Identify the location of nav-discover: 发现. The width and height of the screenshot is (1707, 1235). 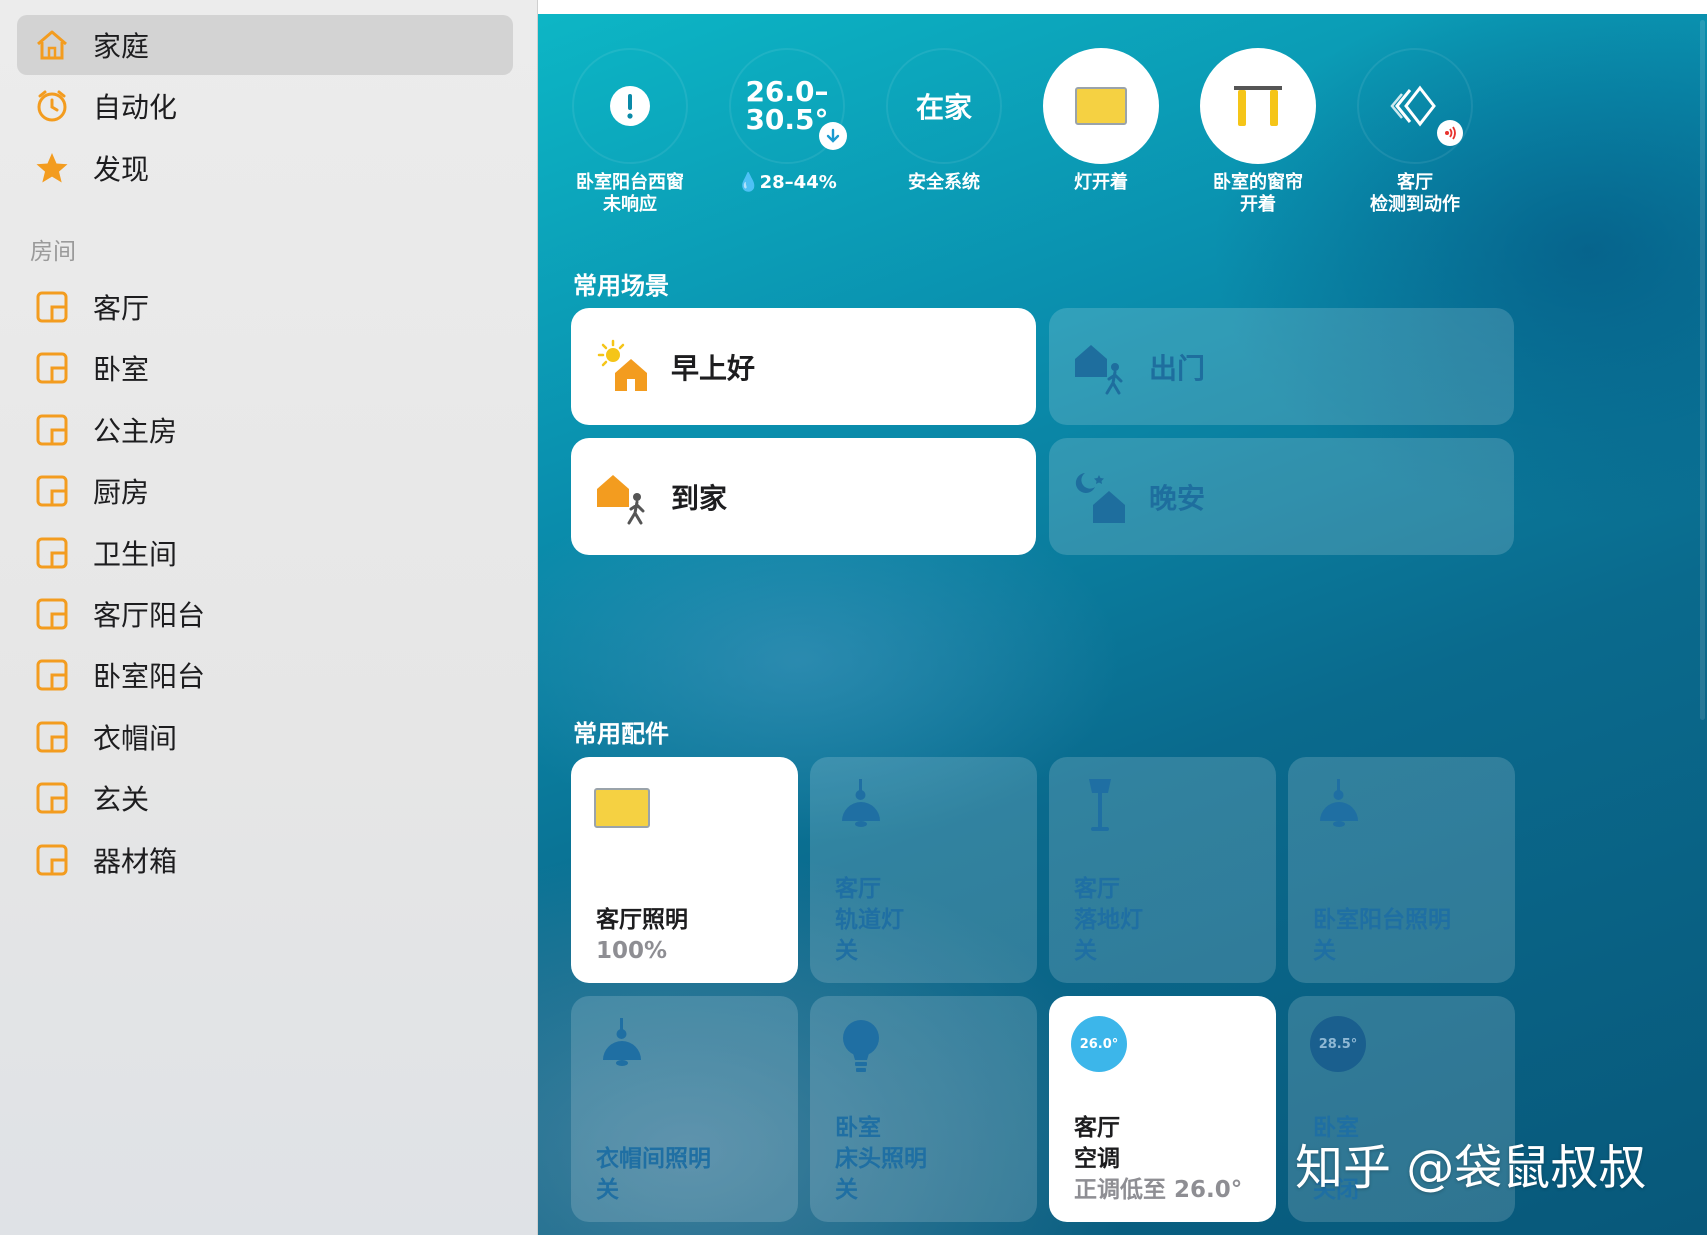
(265, 168).